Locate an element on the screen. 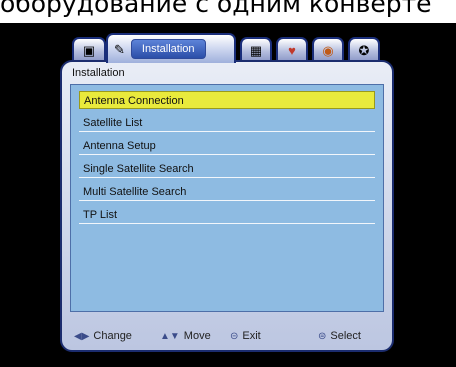 The width and height of the screenshot is (456, 367). hint-change-label: Change is located at coordinates (112, 336).